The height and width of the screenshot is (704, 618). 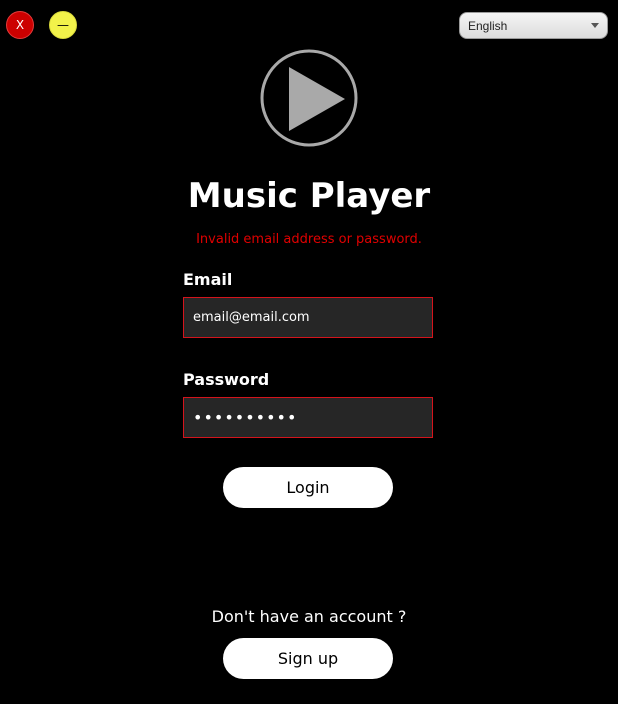 I want to click on close-label: X, so click(x=20, y=25).